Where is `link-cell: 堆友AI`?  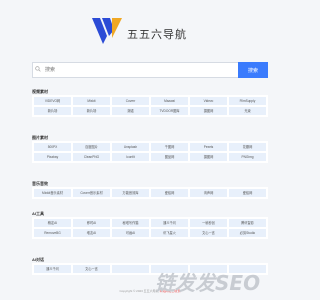
link-cell: 堆友AI is located at coordinates (91, 233).